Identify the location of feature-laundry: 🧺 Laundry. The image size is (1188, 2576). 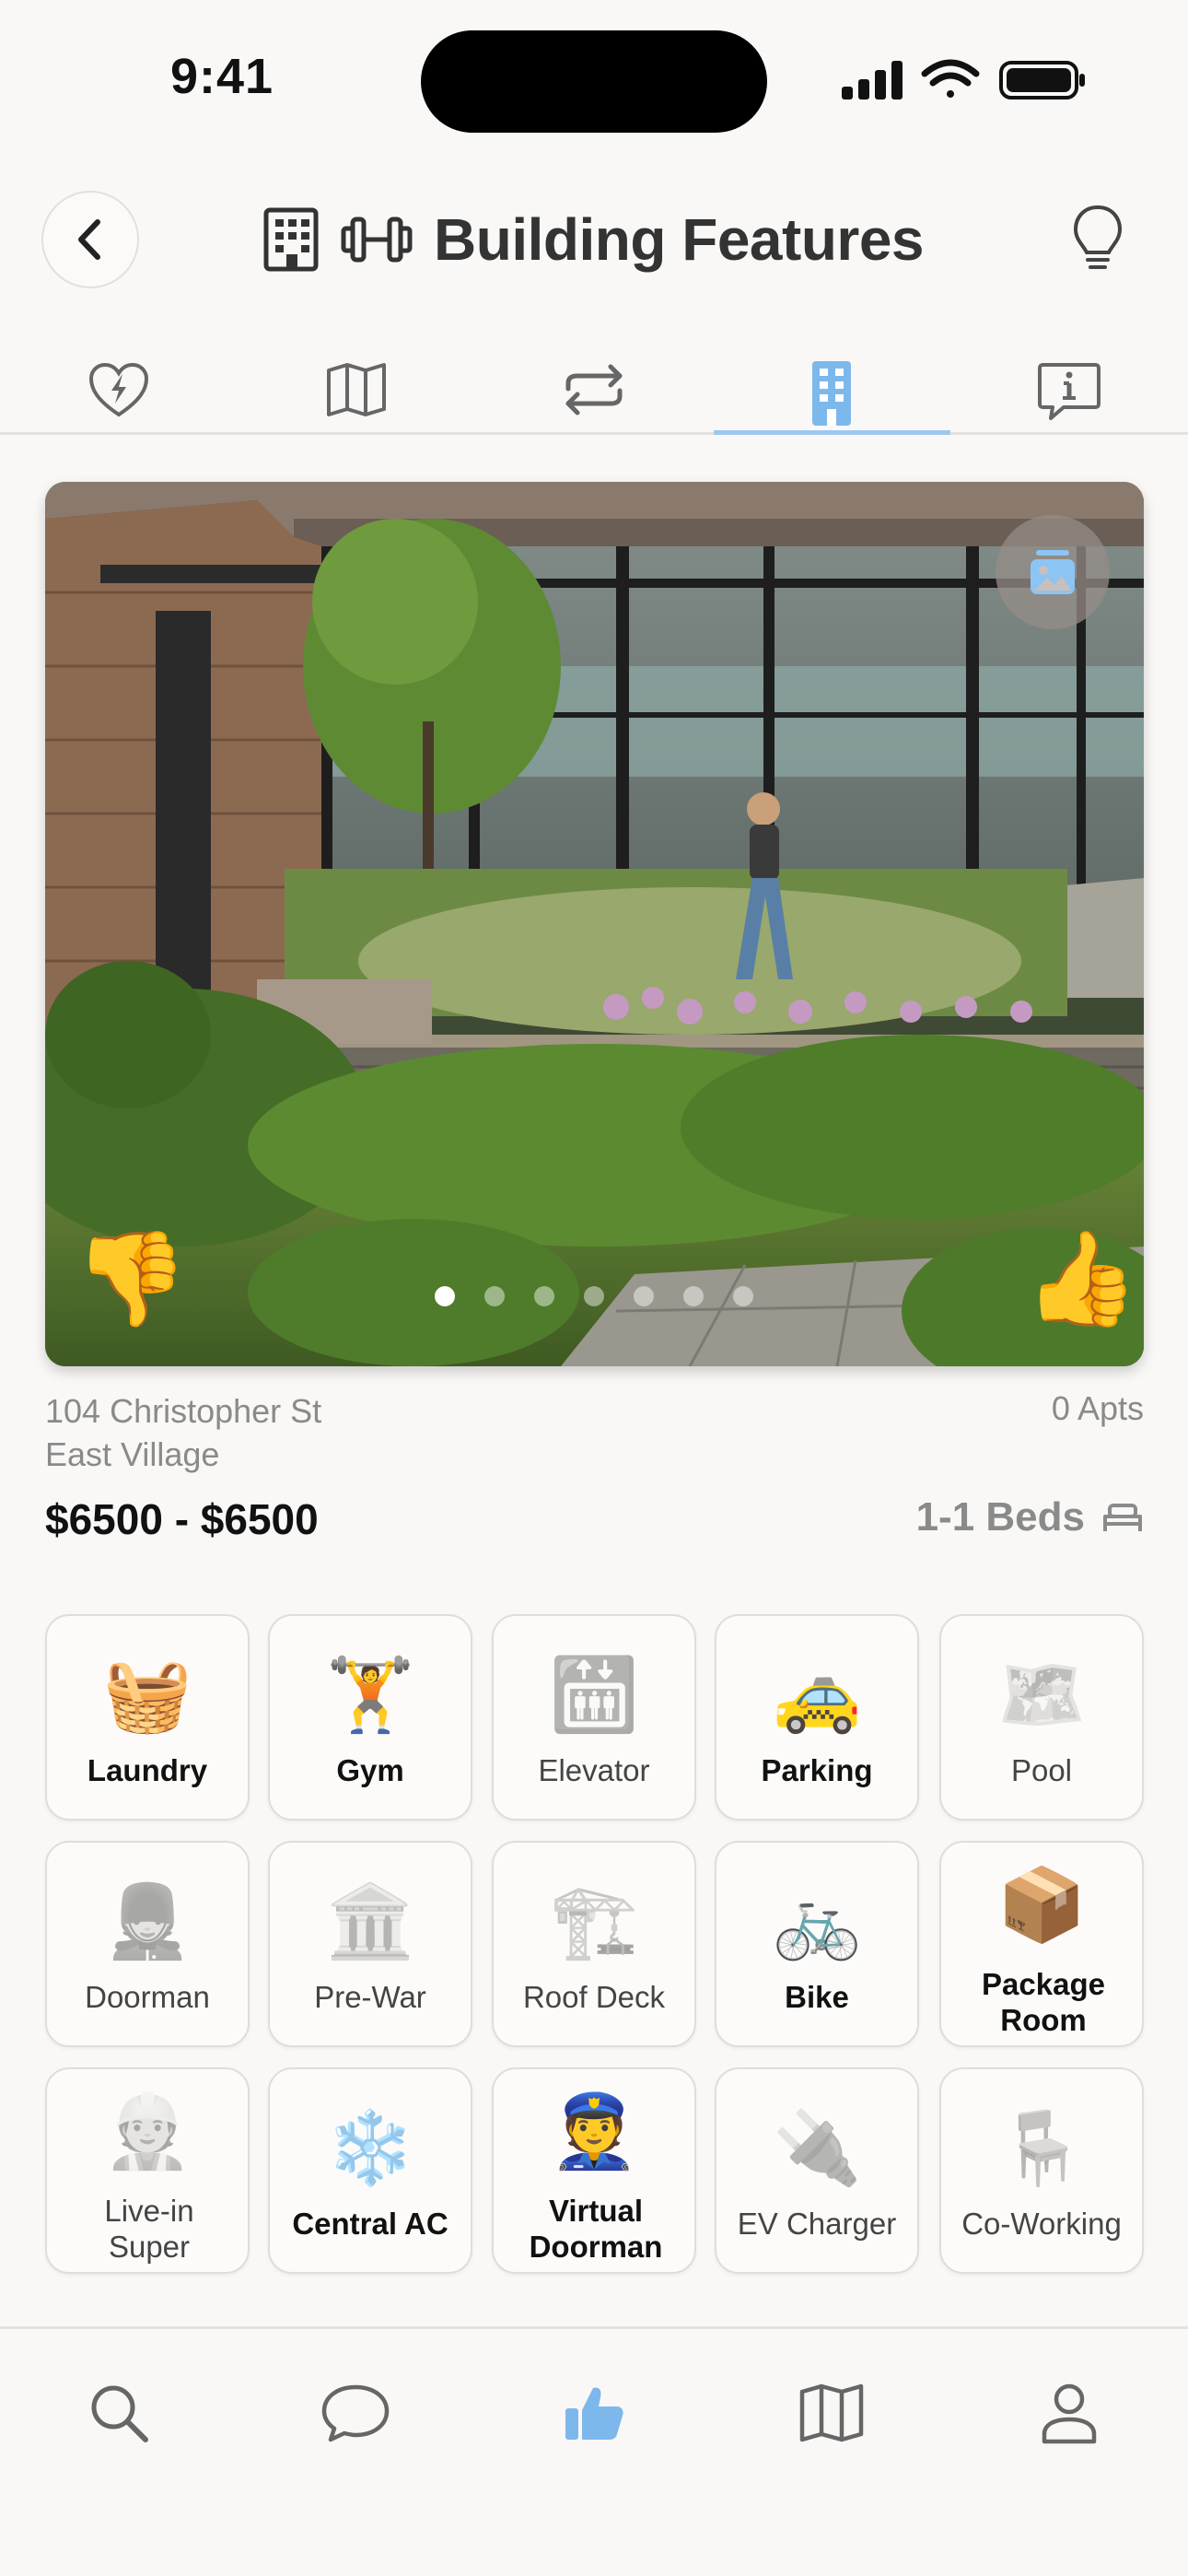
(147, 1717).